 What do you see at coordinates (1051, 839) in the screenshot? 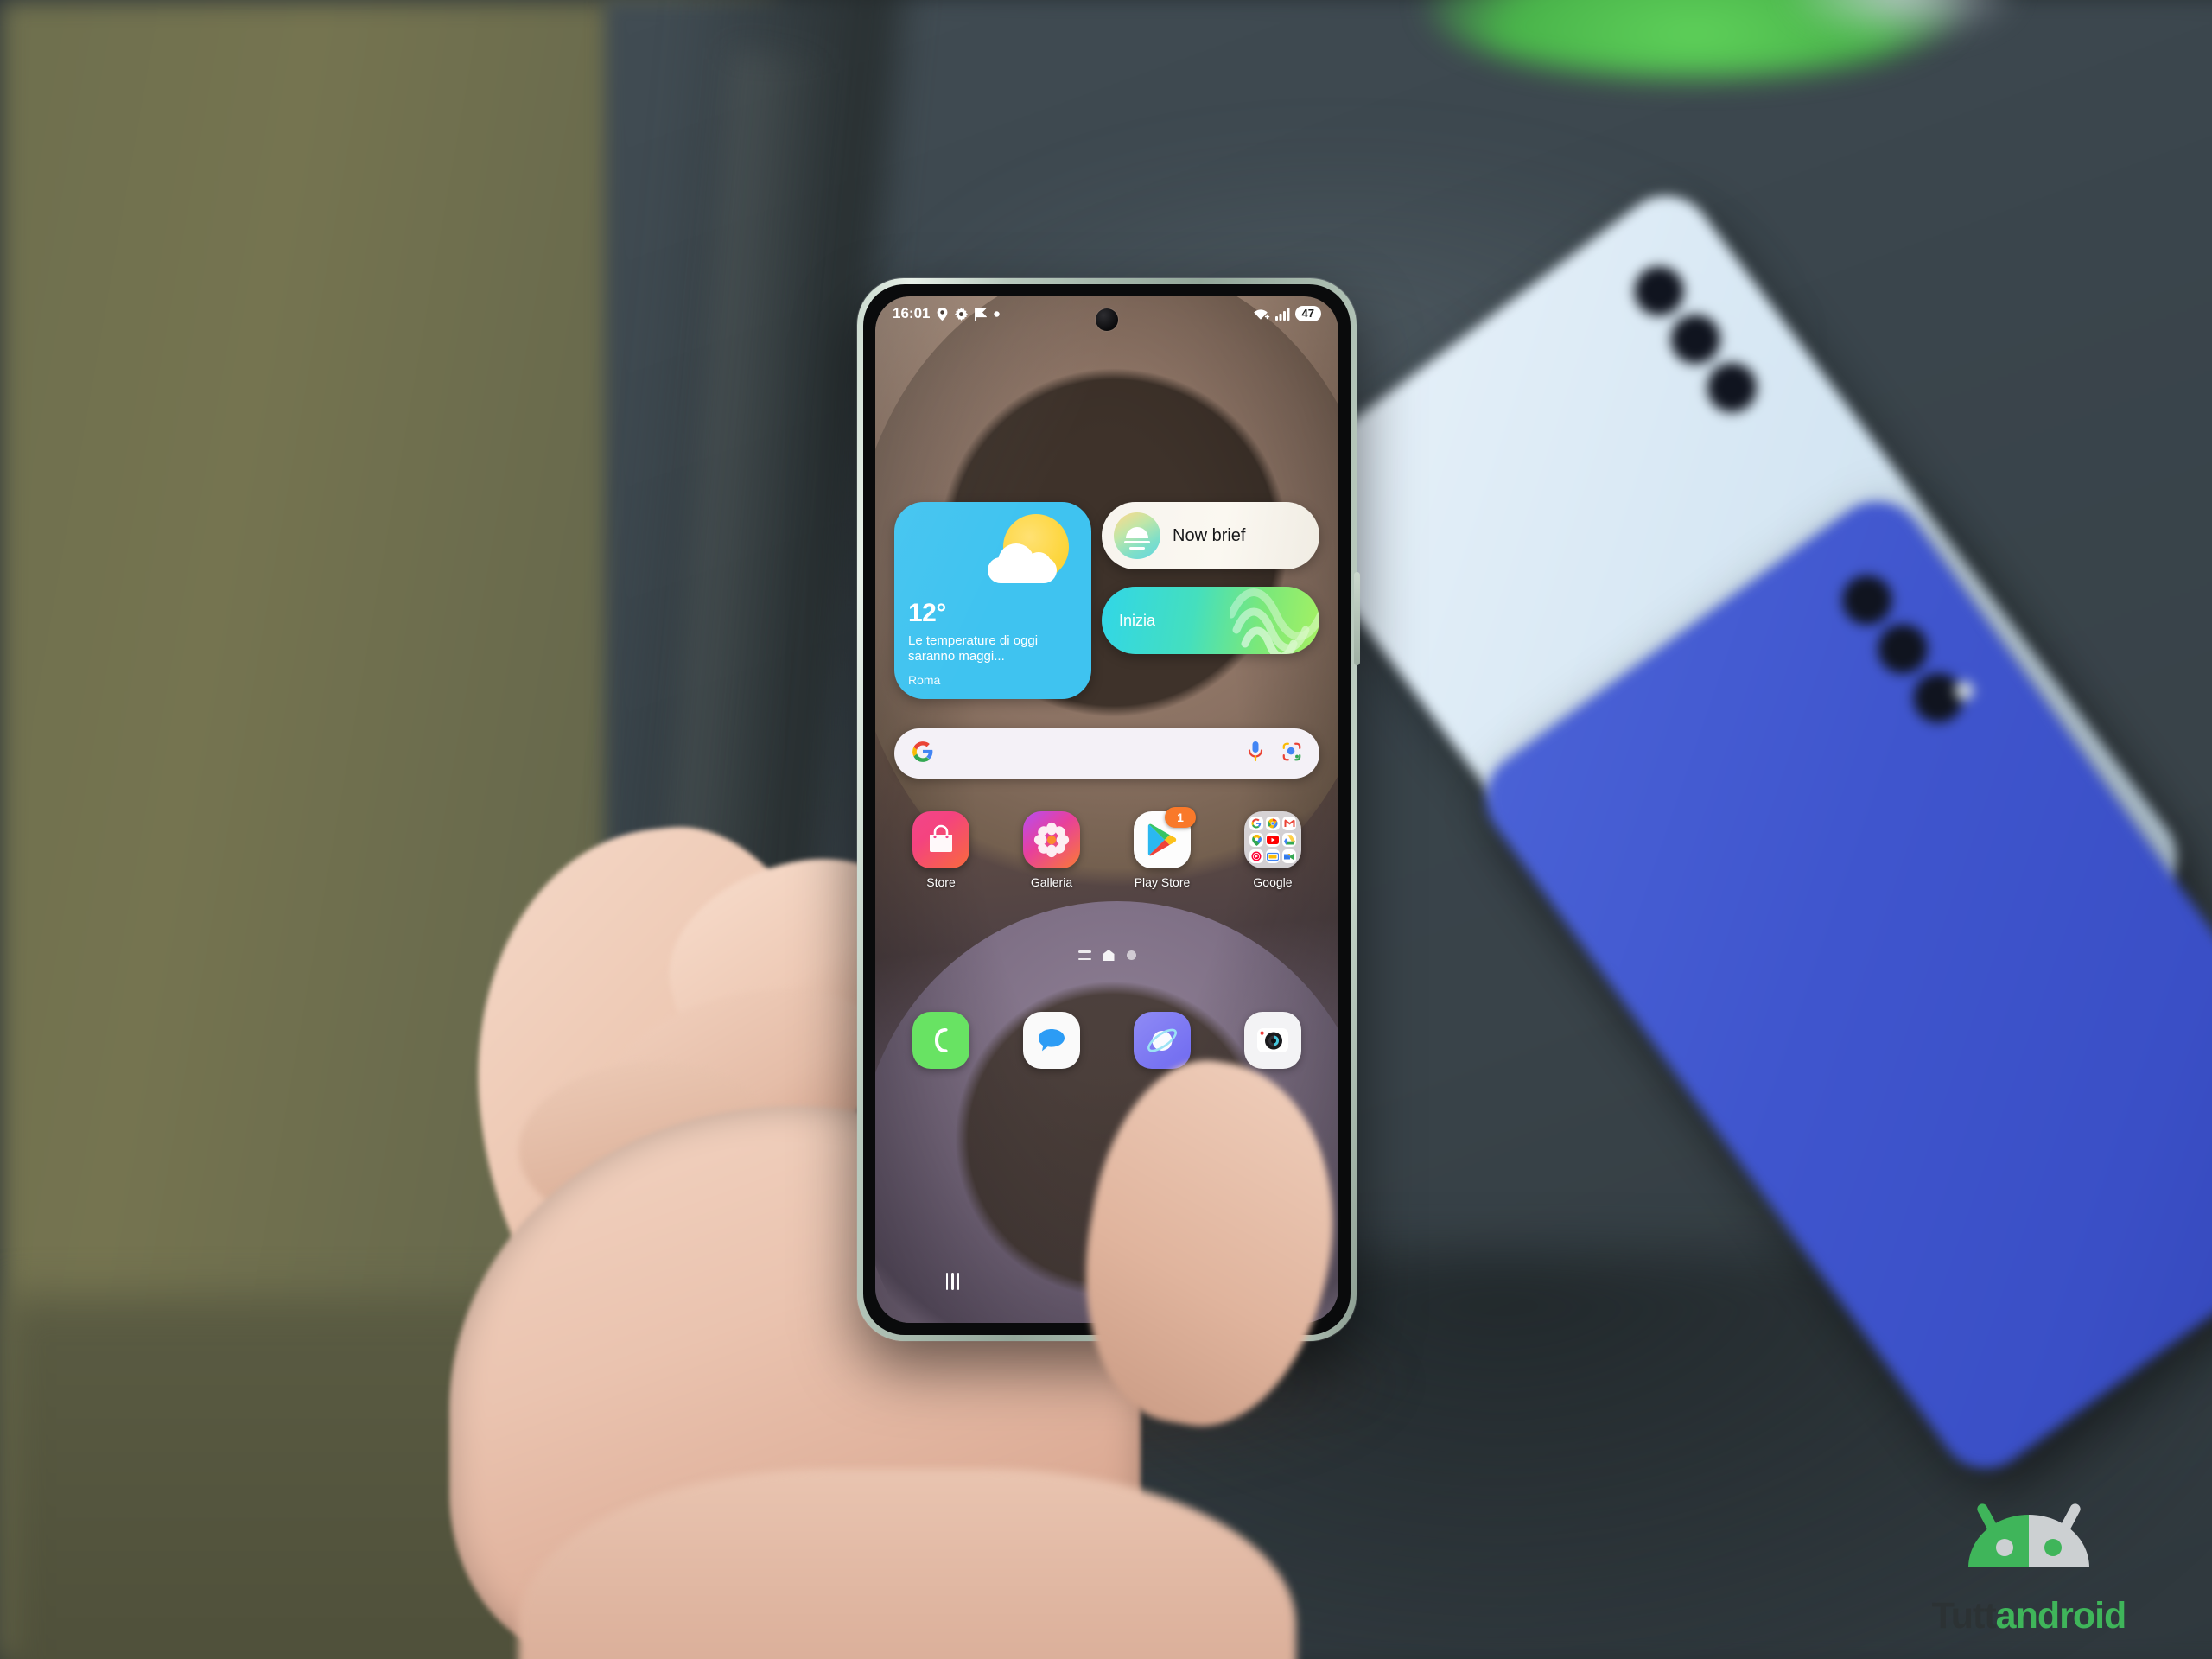
I see `gallery-flower-icon` at bounding box center [1051, 839].